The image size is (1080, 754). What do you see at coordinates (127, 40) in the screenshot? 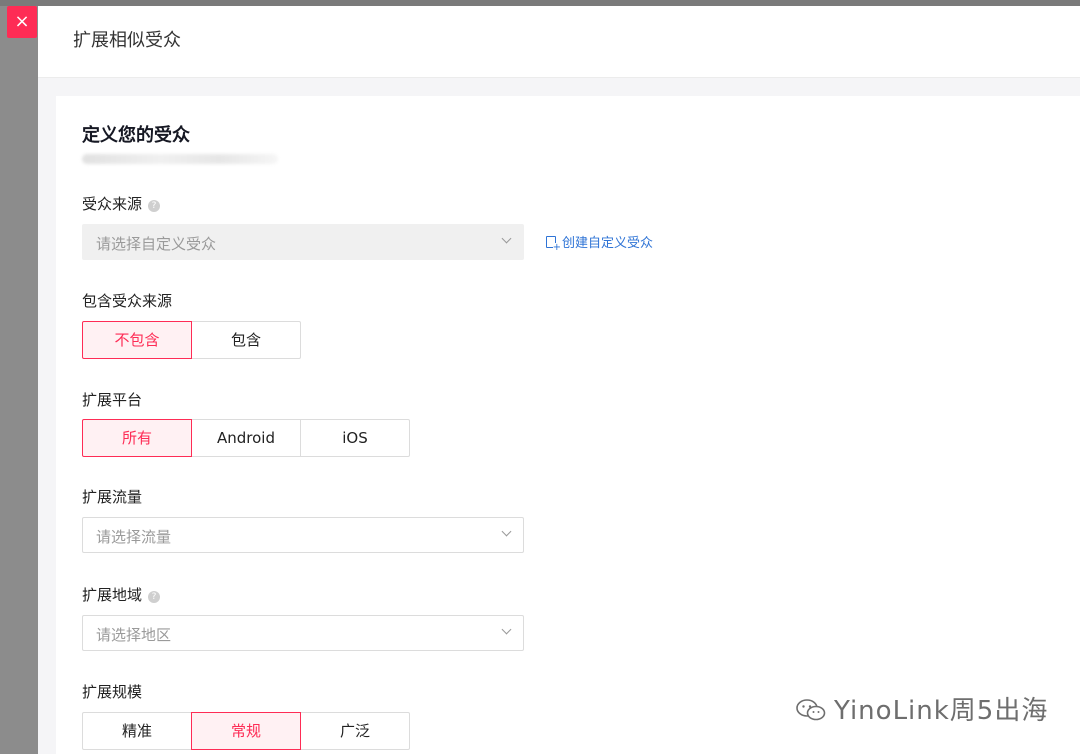
I see `drawer-title: 扩展相似受众` at bounding box center [127, 40].